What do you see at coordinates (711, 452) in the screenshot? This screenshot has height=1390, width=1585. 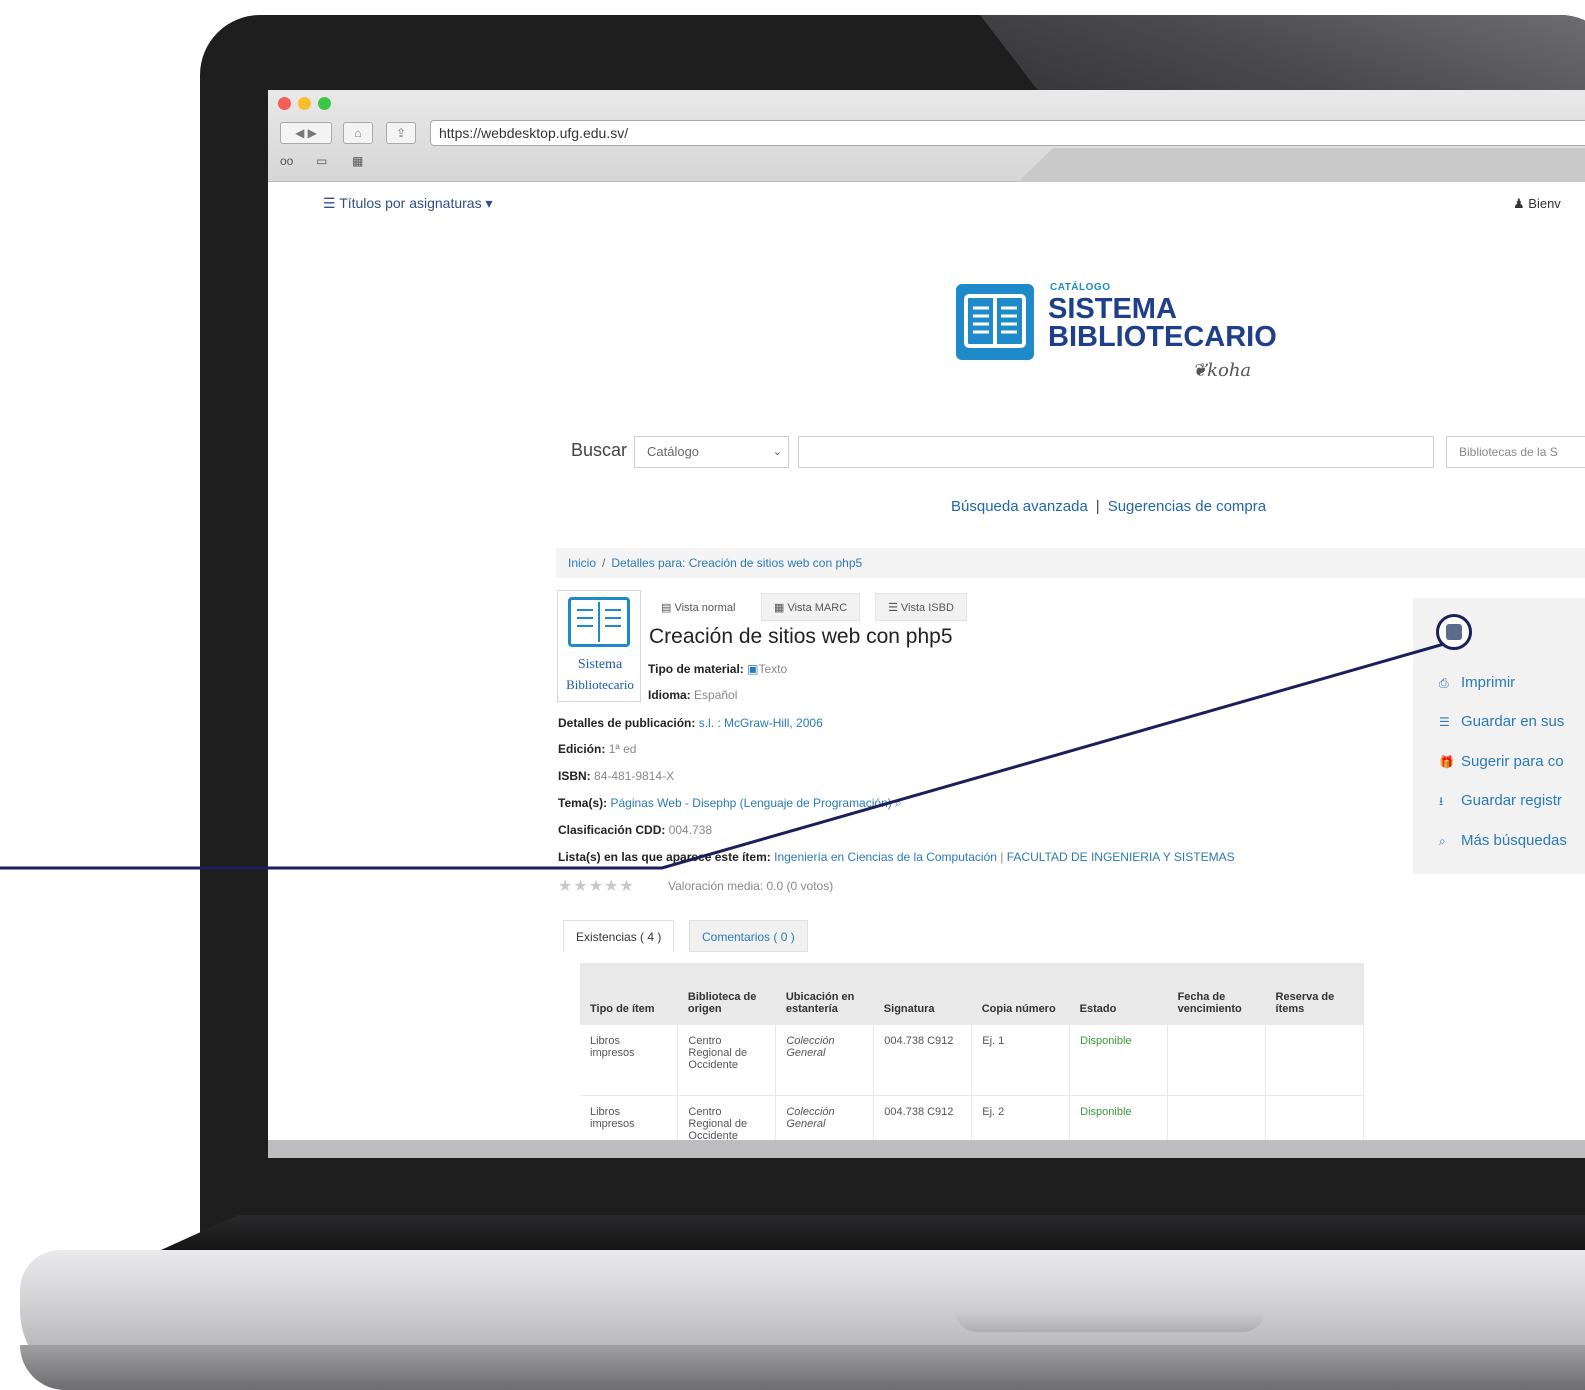 I see `search-scope-select: Catálogo ⌄` at bounding box center [711, 452].